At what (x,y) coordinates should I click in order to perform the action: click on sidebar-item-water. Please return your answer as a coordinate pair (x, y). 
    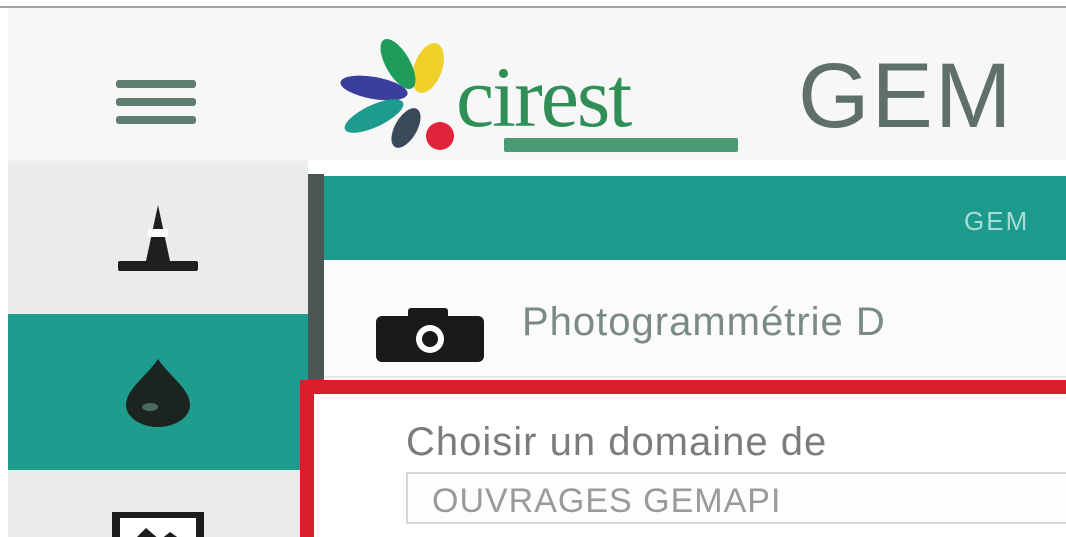
    Looking at the image, I should click on (158, 392).